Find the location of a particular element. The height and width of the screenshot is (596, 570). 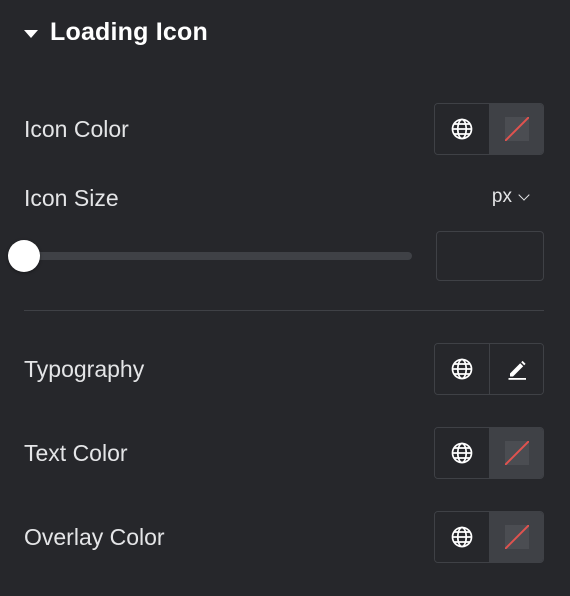

typography-label: Typography is located at coordinates (84, 368).